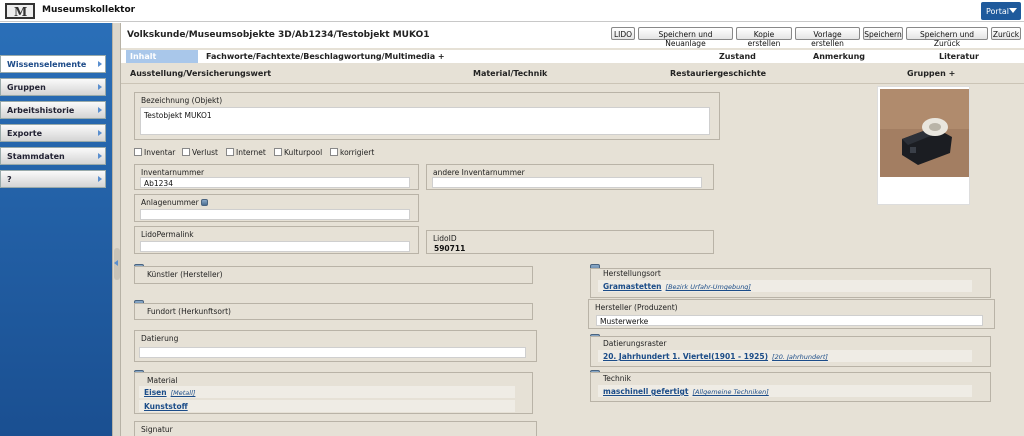 The width and height of the screenshot is (1024, 436). I want to click on object-image, so click(923, 145).